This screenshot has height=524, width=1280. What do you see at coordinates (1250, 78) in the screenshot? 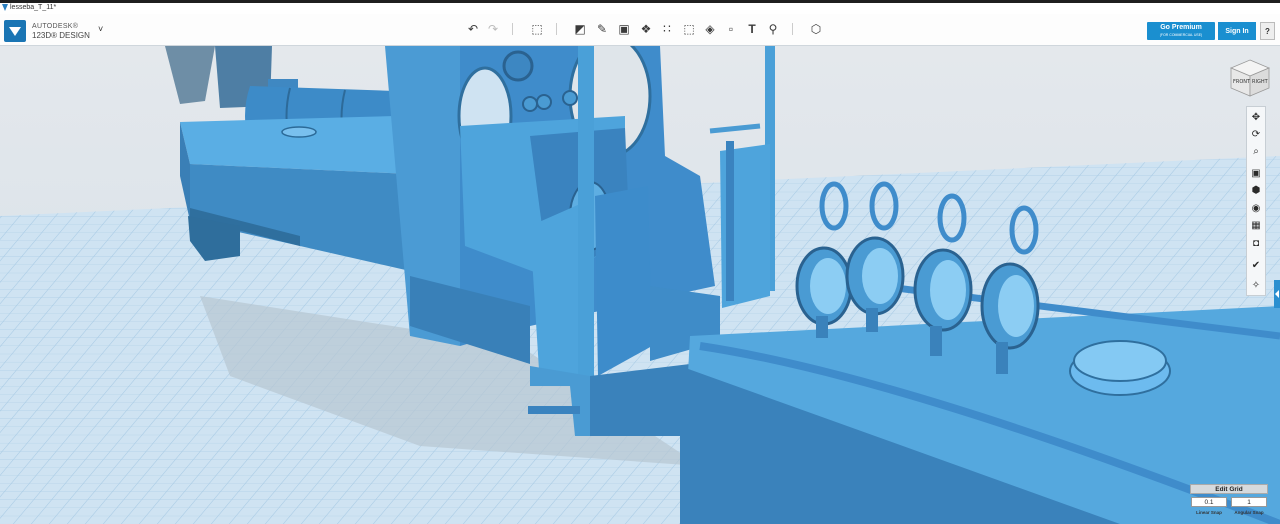
I see `view-cube: FRONT RIGHT` at bounding box center [1250, 78].